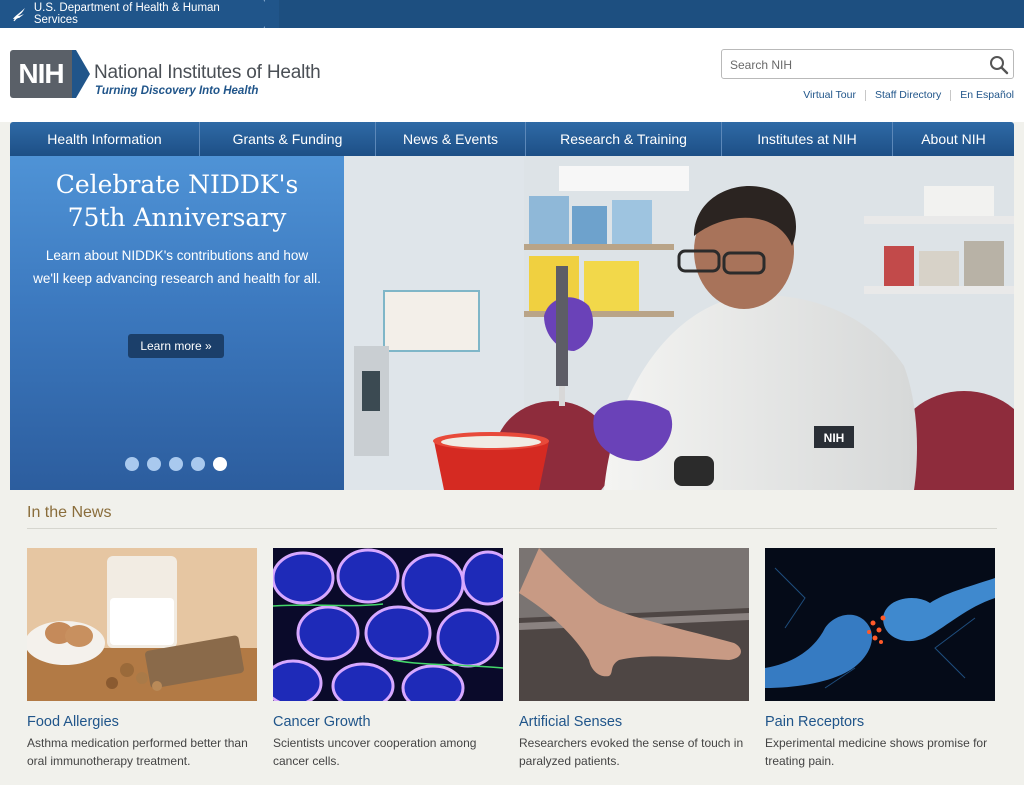 This screenshot has width=1024, height=785. Describe the element at coordinates (834, 438) in the screenshot. I see `nih-coat-badge: NIH` at that location.